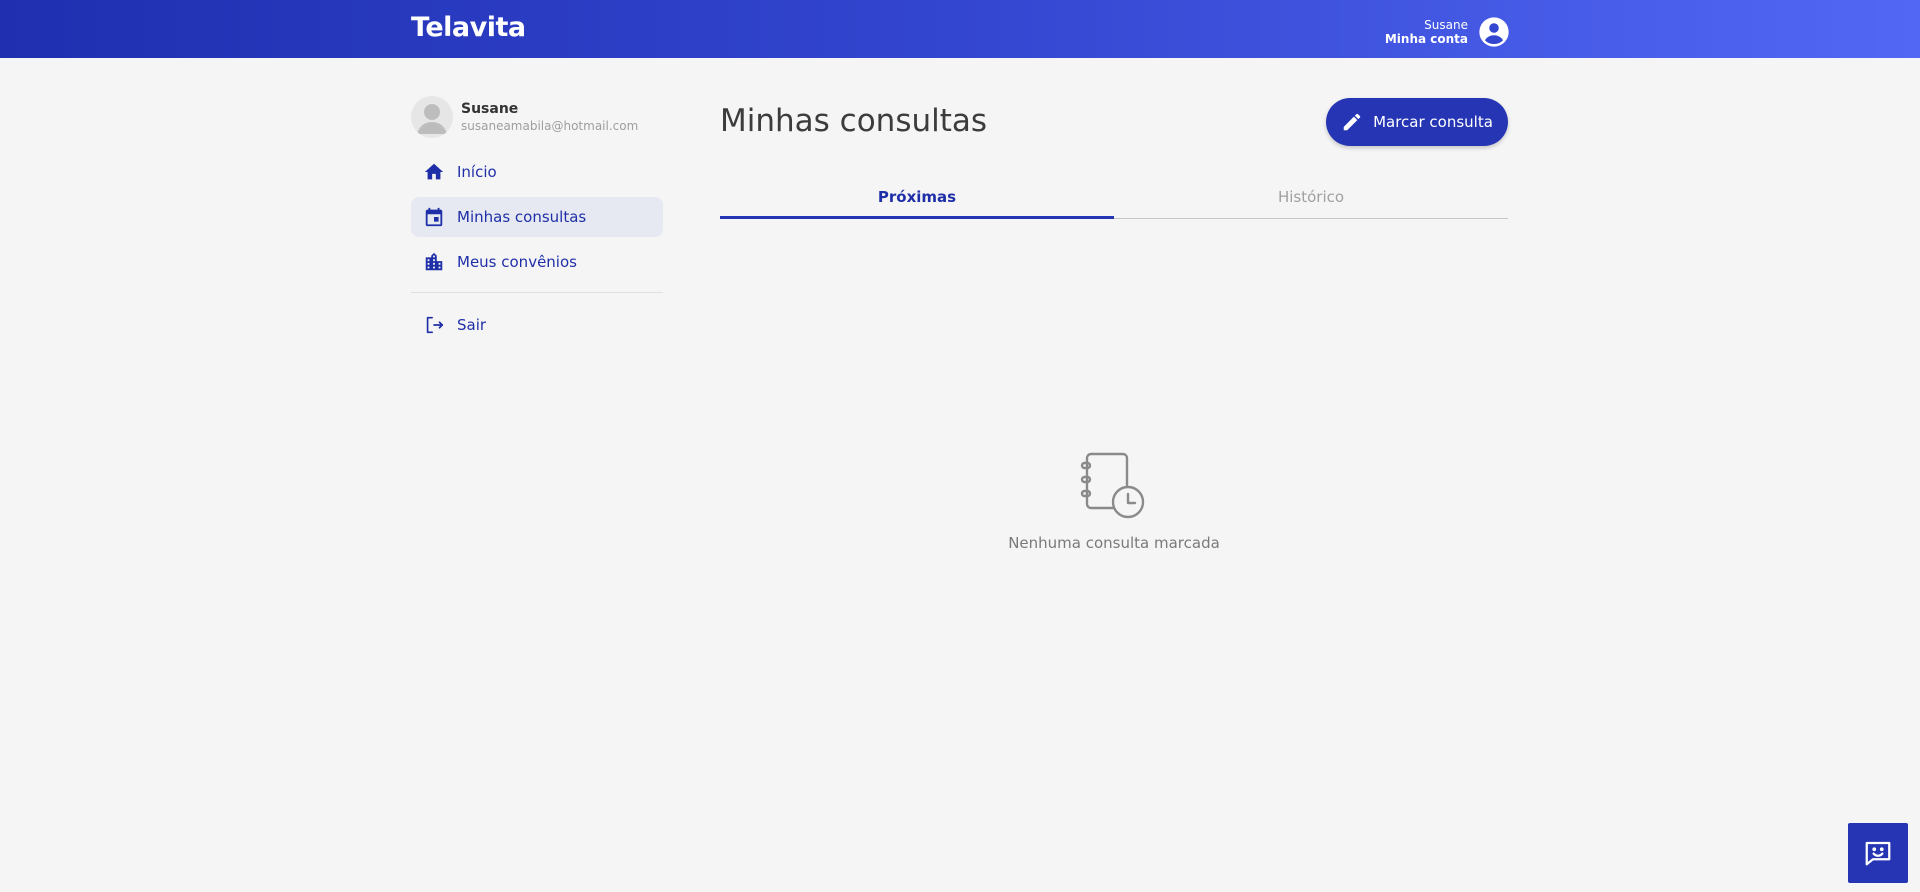 Image resolution: width=1920 pixels, height=892 pixels. I want to click on sidebar-item-label: Minhas consultas, so click(522, 217).